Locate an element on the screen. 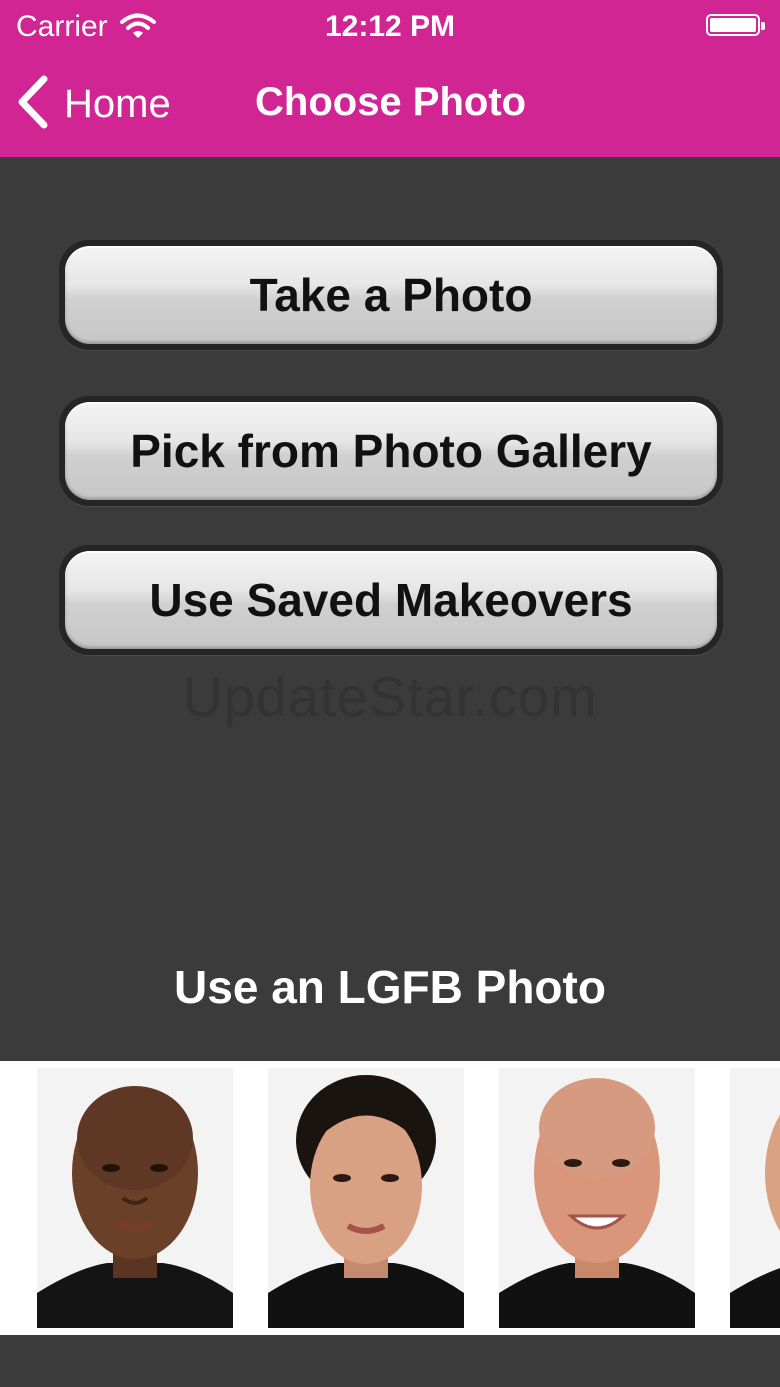 Image resolution: width=780 pixels, height=1387 pixels. page-title: Choose Photo is located at coordinates (391, 102).